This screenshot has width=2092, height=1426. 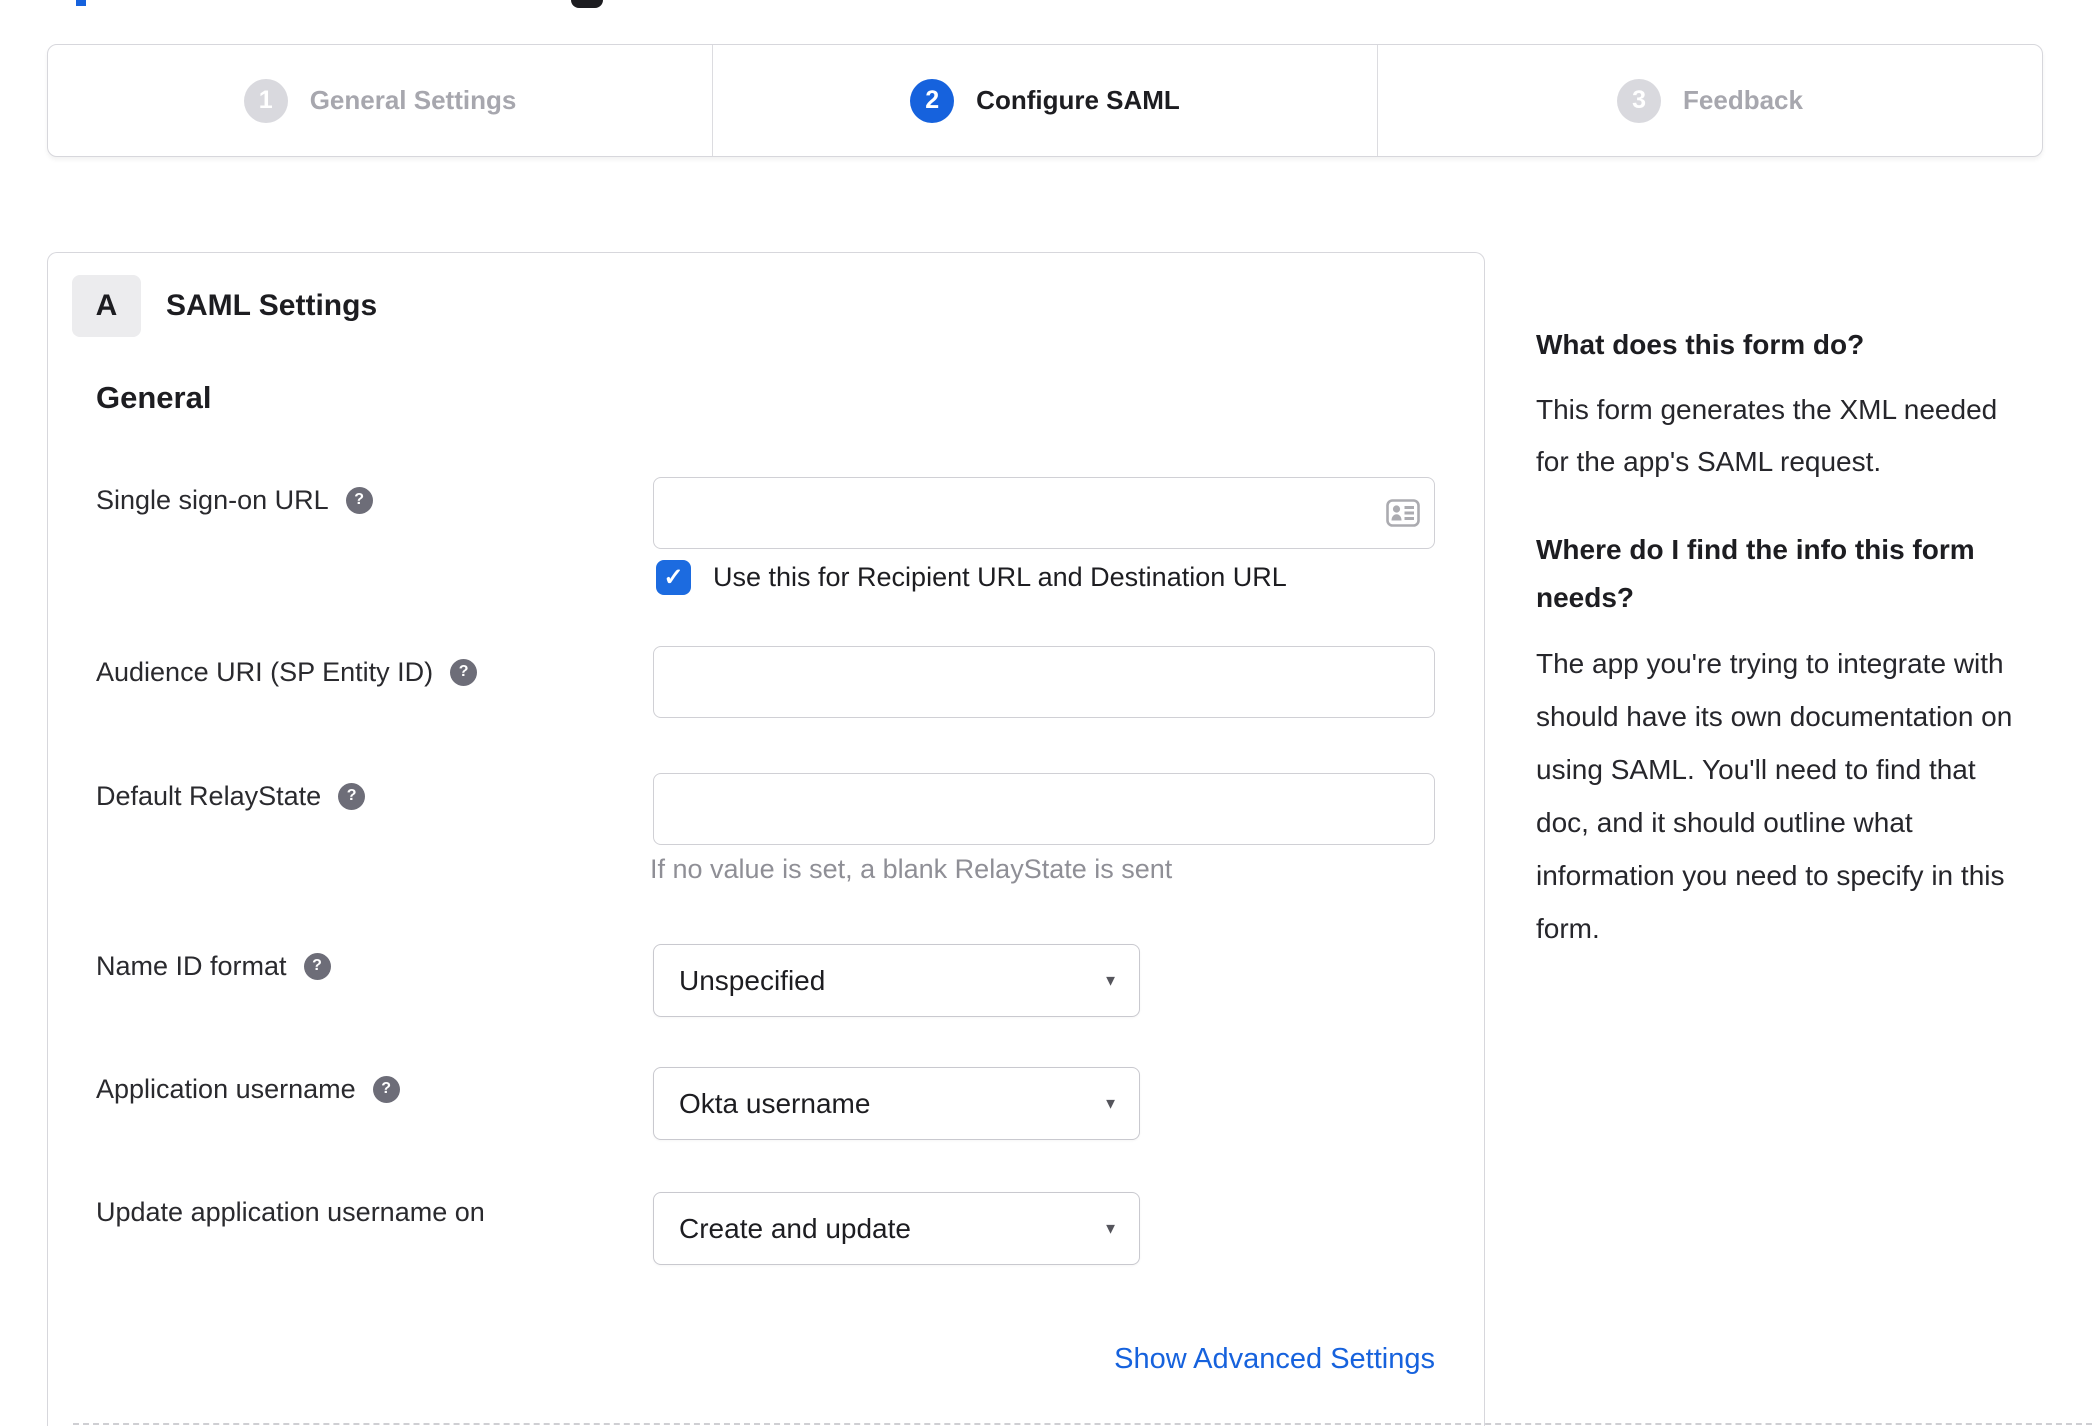 I want to click on audience-uri-label-row: Audience URI (SP Entity ID) ?, so click(x=287, y=672).